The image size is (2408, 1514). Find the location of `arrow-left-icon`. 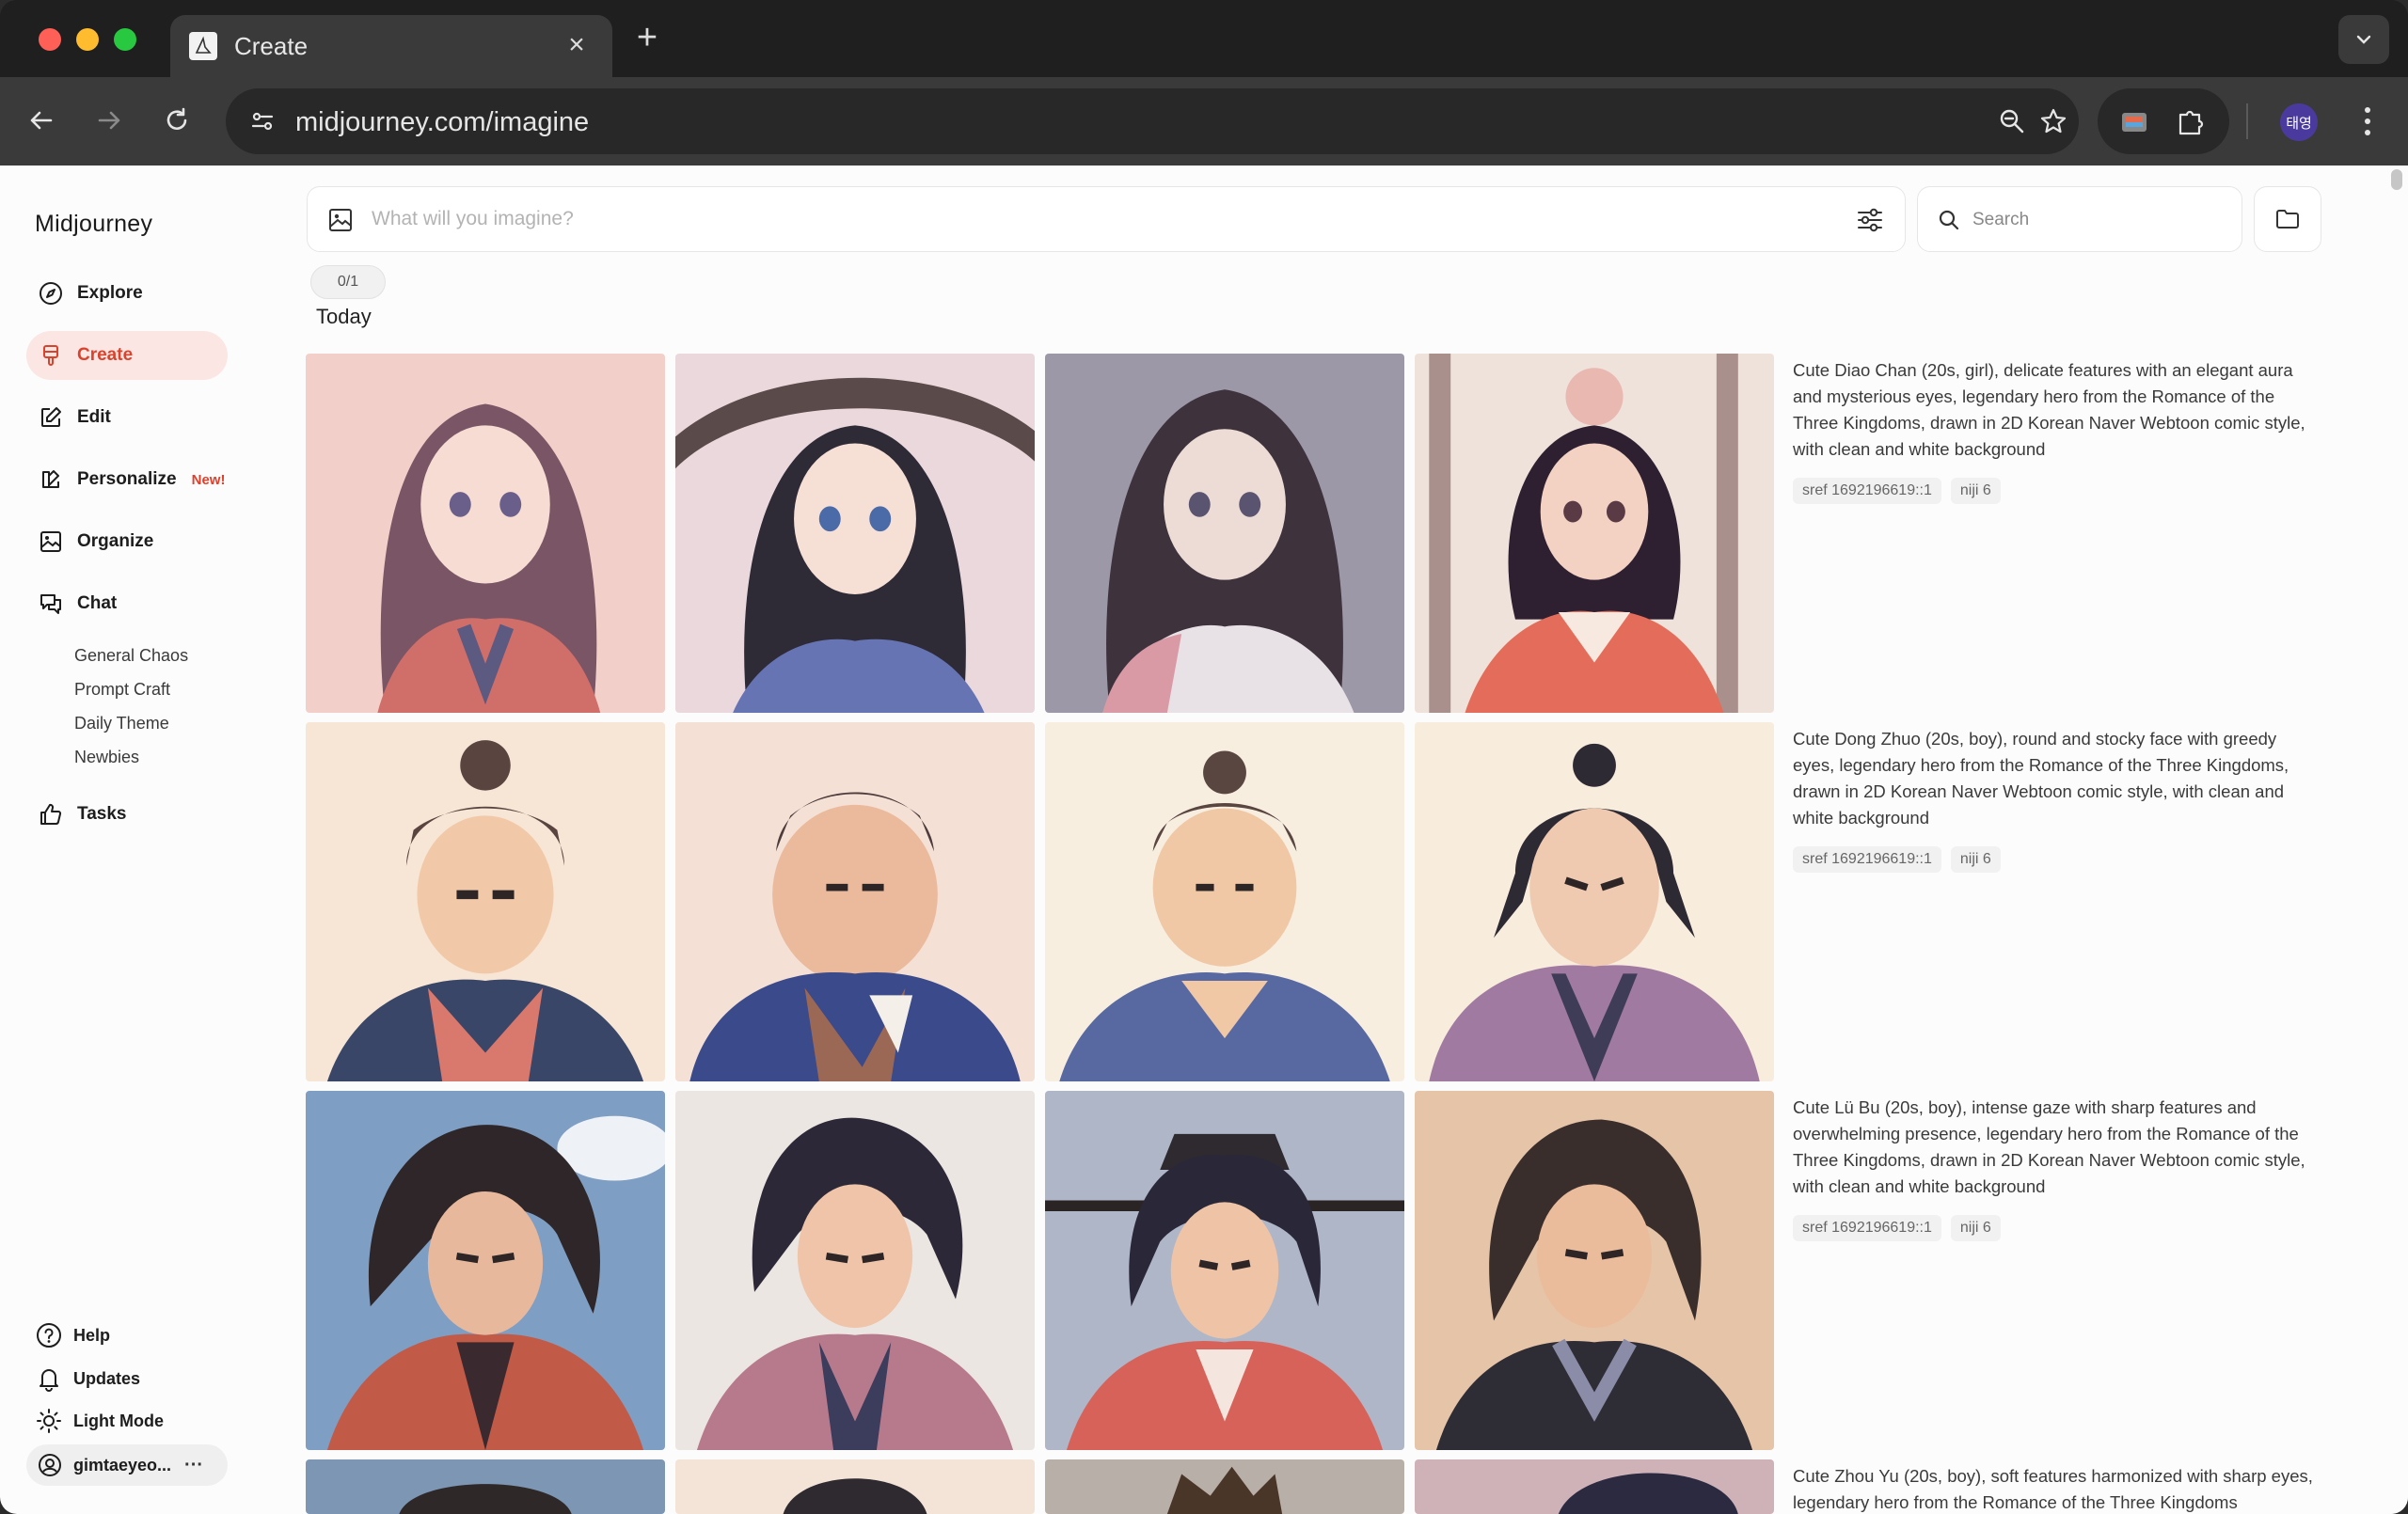

arrow-left-icon is located at coordinates (41, 120).